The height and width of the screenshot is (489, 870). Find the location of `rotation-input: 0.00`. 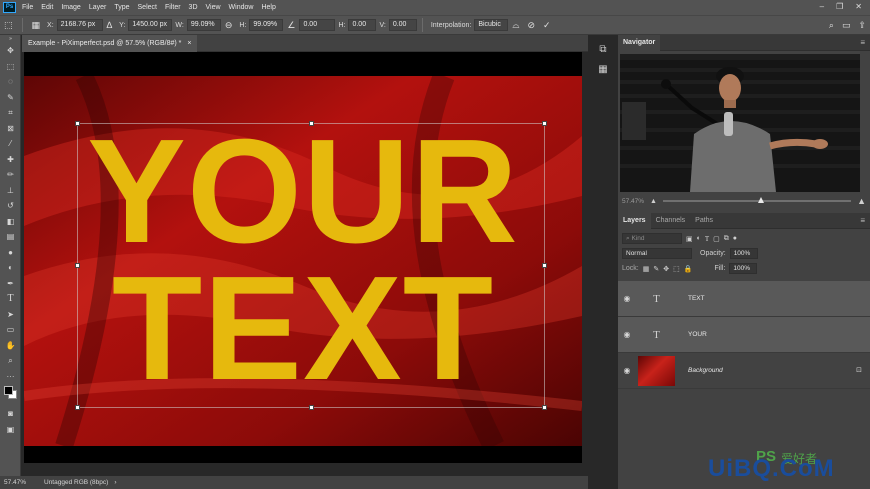

rotation-input: 0.00 is located at coordinates (317, 25).